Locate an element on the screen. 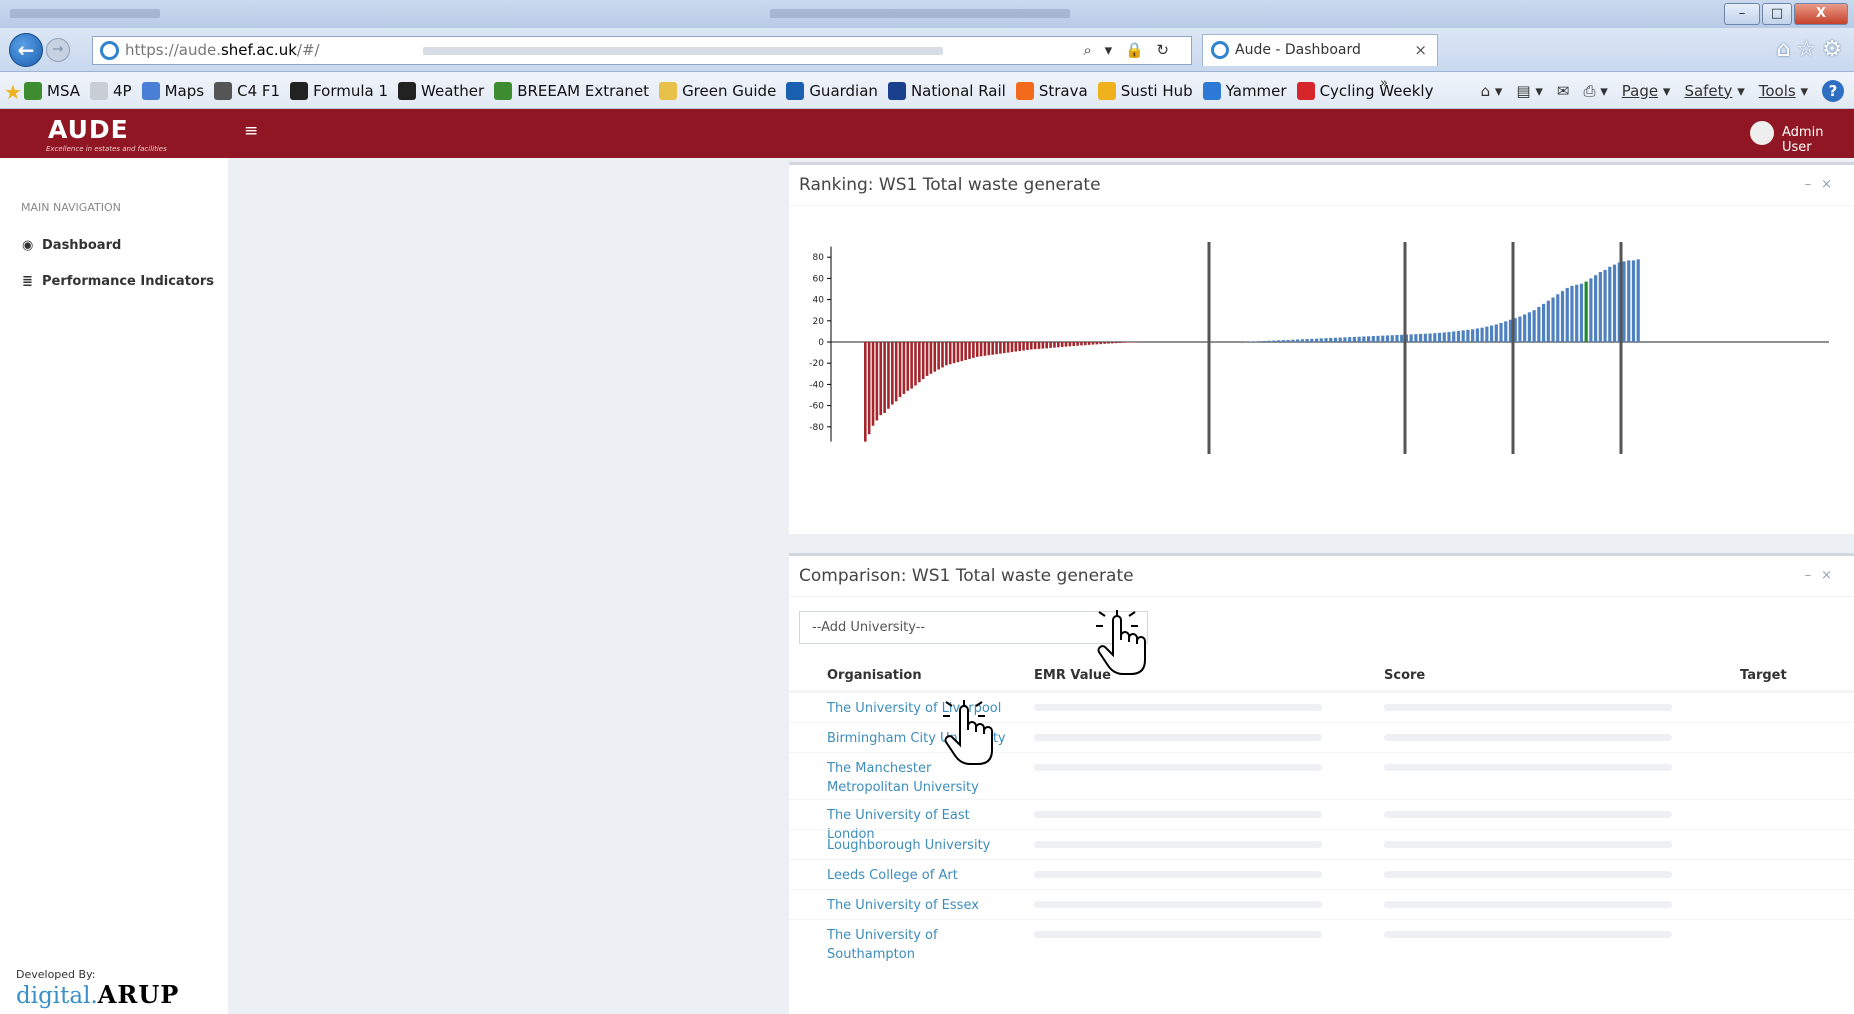  mail-icon: ✉ is located at coordinates (1563, 91).